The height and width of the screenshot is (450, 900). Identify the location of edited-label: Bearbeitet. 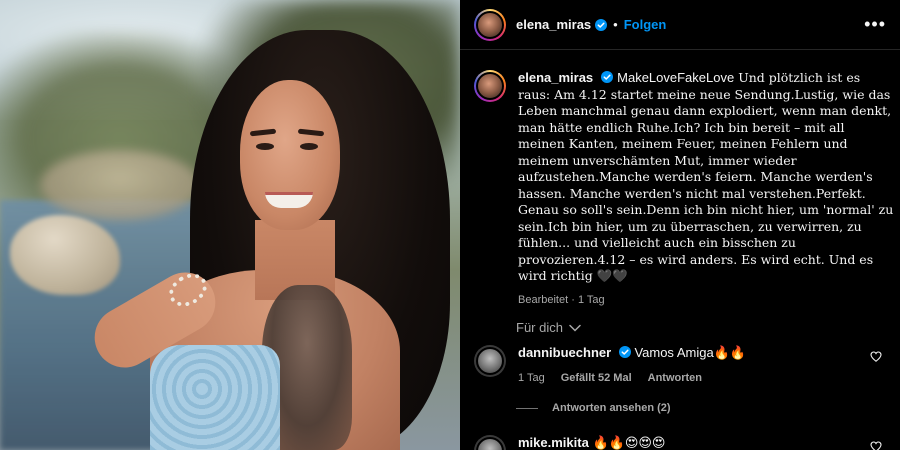
(543, 299).